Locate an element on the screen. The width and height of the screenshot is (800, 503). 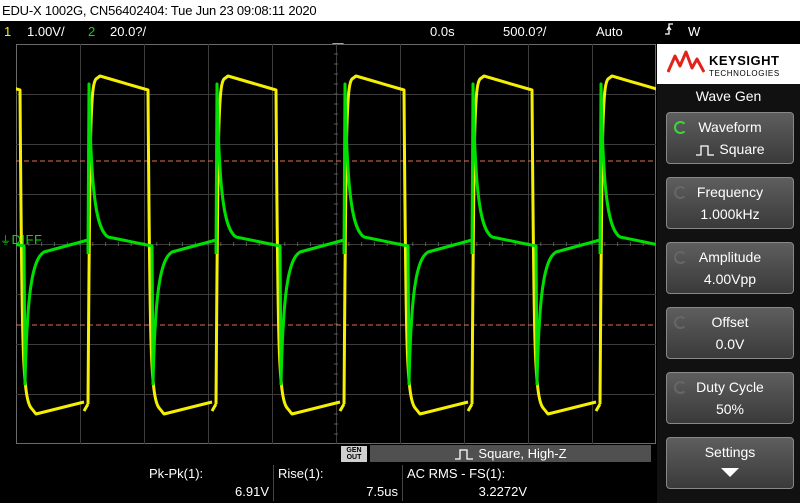
measurement-acrms: AC RMS - FS(1): 3.2272V is located at coordinates (467, 483).